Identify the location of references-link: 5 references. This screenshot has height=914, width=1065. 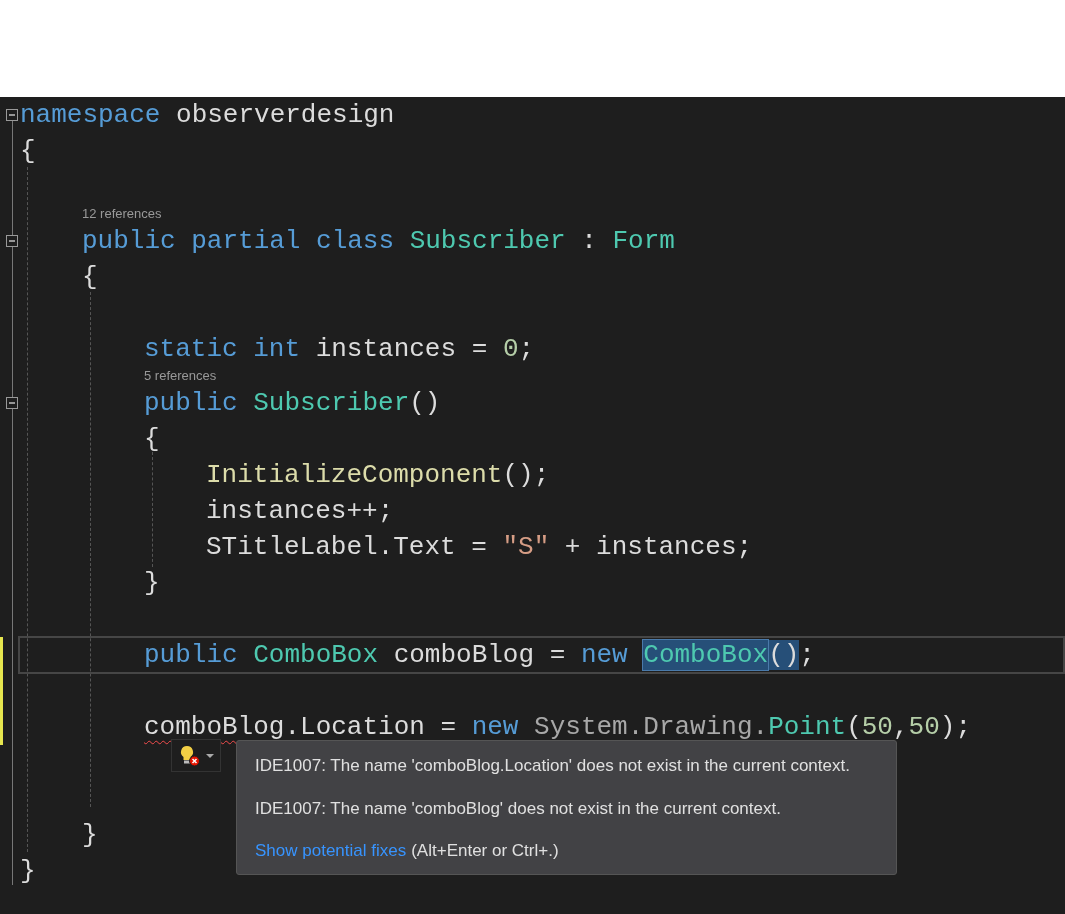
(180, 376).